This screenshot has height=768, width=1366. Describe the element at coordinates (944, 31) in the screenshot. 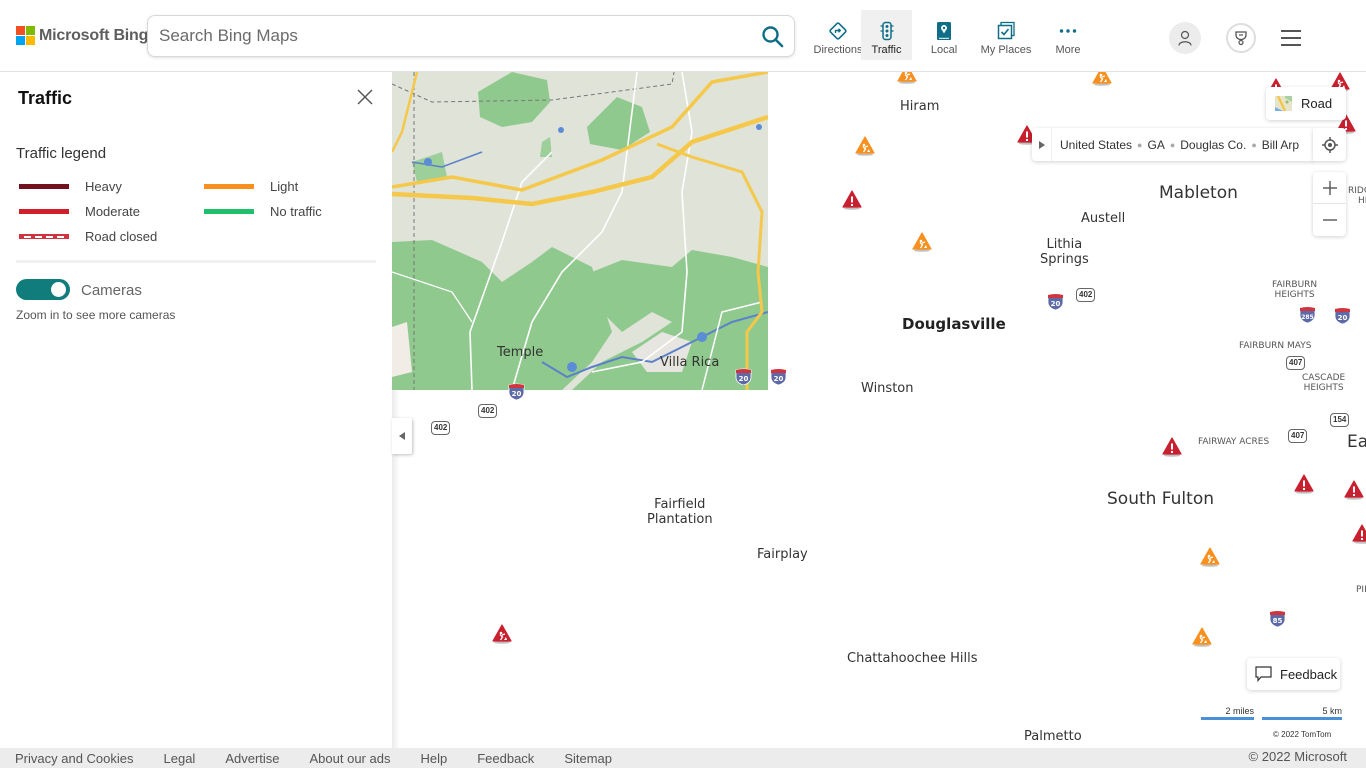

I see `local-pin-icon` at that location.